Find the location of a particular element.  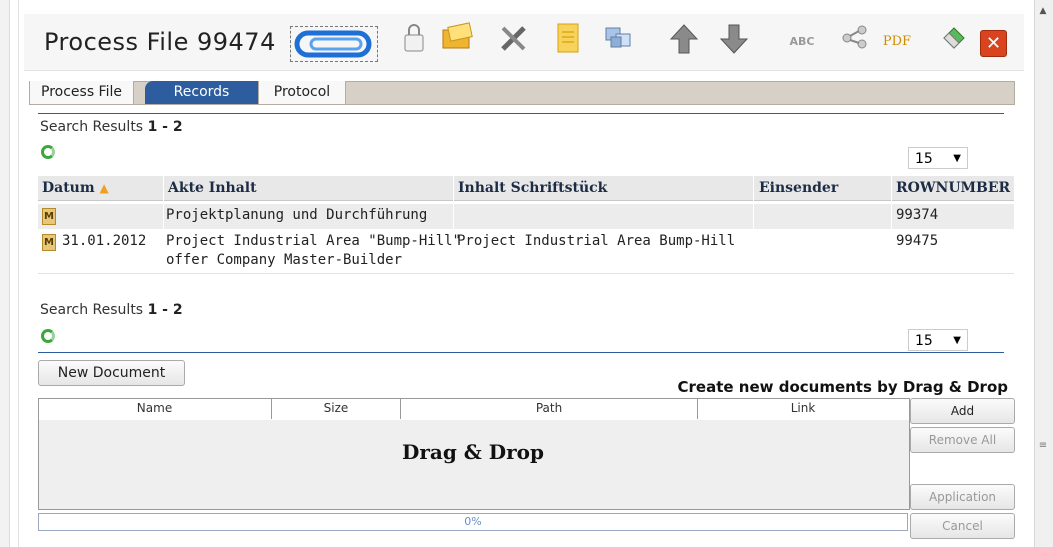

left-frame-strip is located at coordinates (5, 273).